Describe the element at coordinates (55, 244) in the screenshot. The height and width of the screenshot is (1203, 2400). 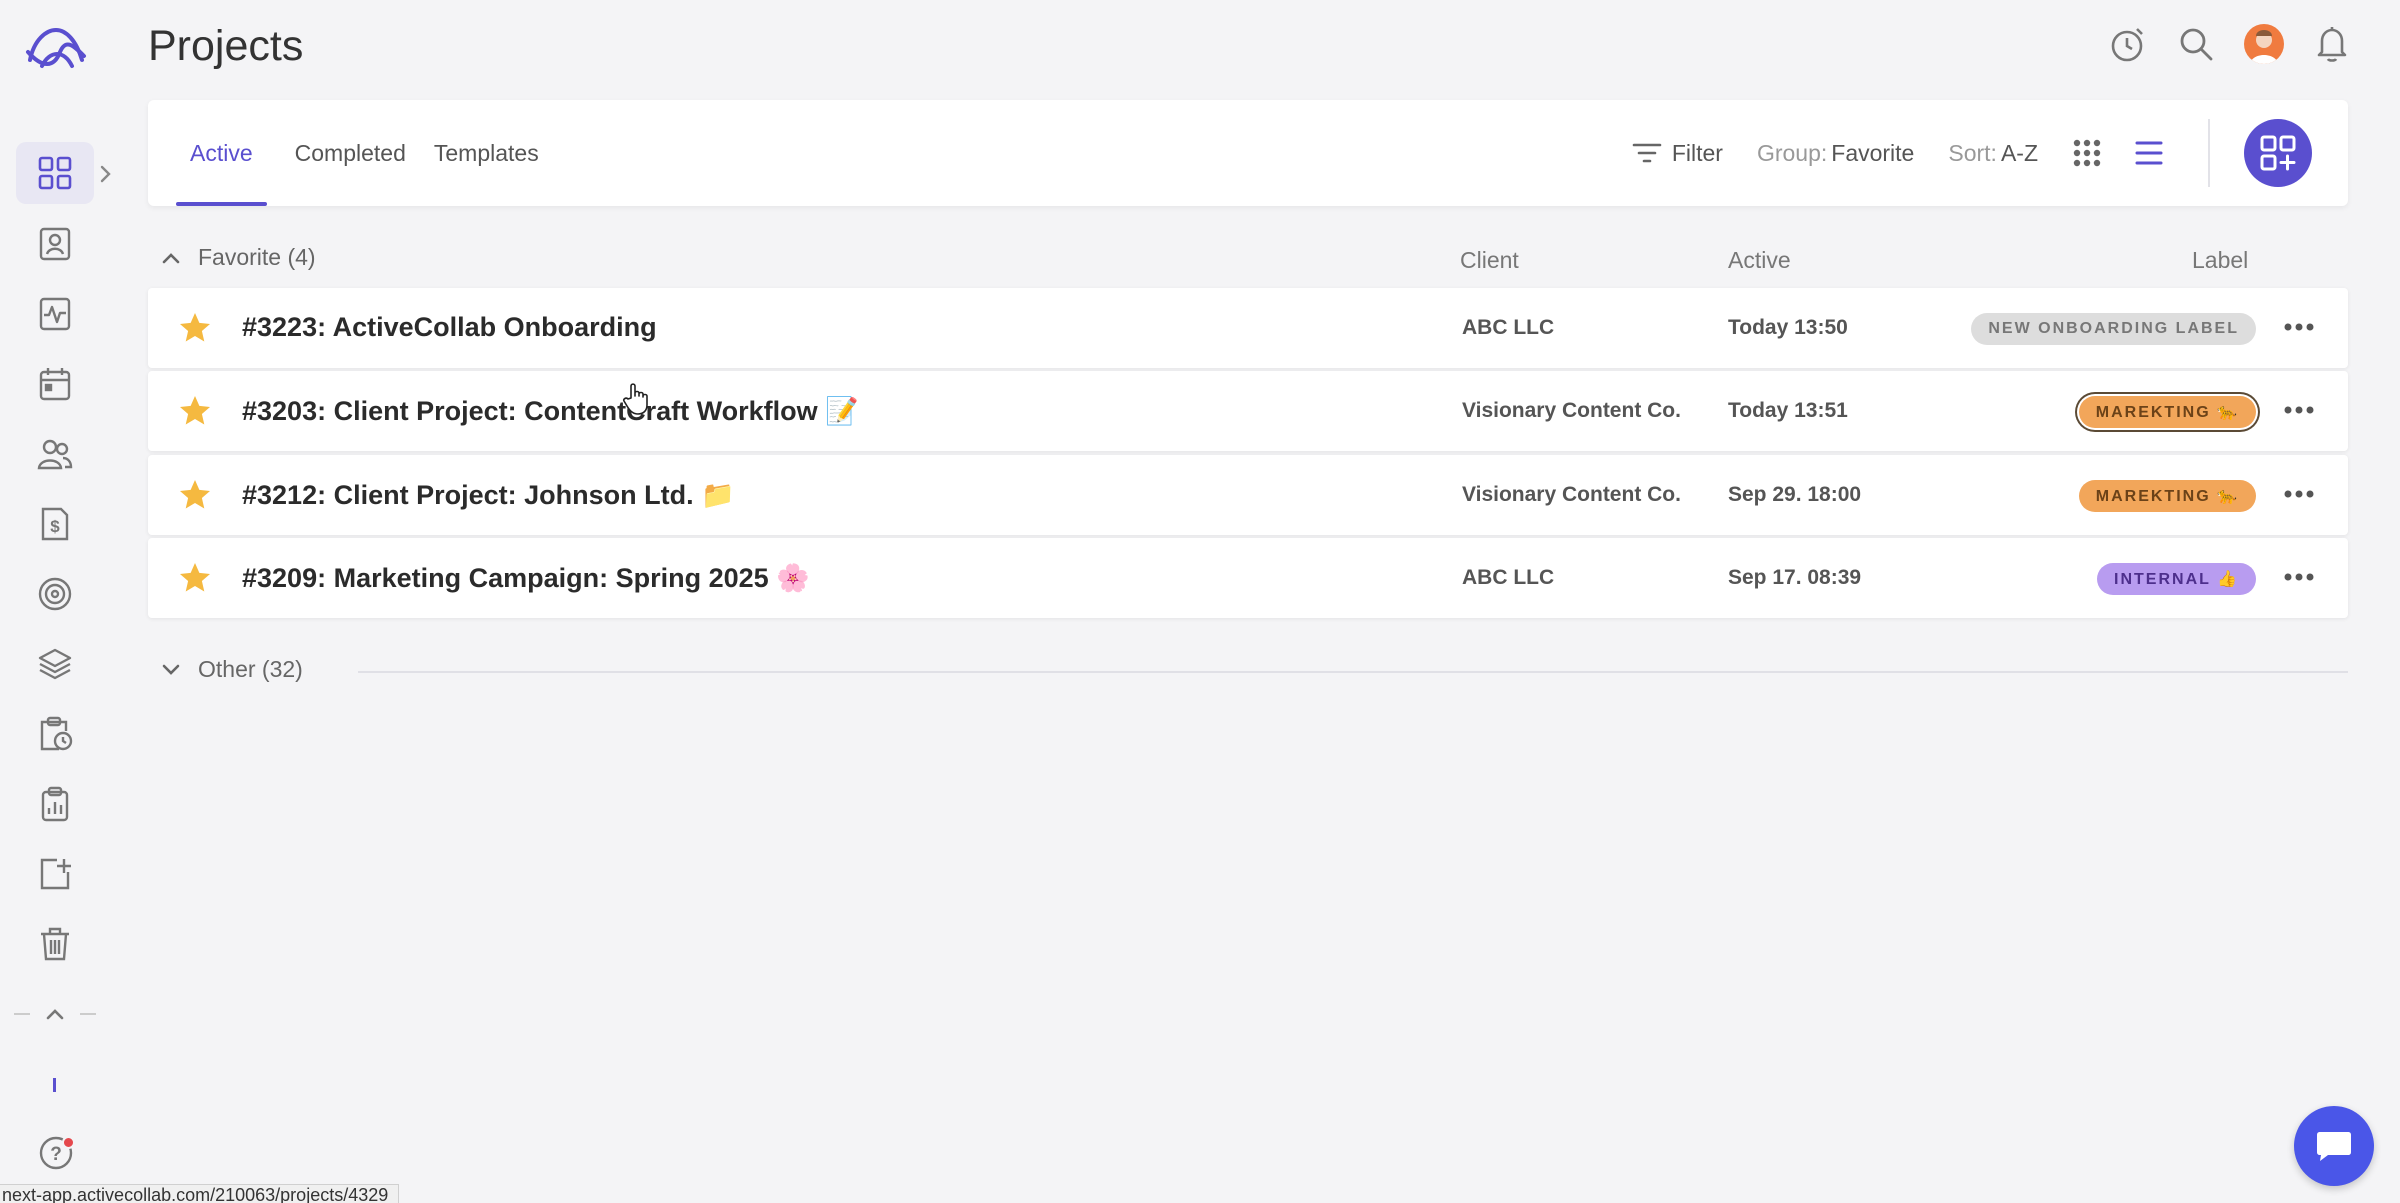
I see `contact-card-icon` at that location.